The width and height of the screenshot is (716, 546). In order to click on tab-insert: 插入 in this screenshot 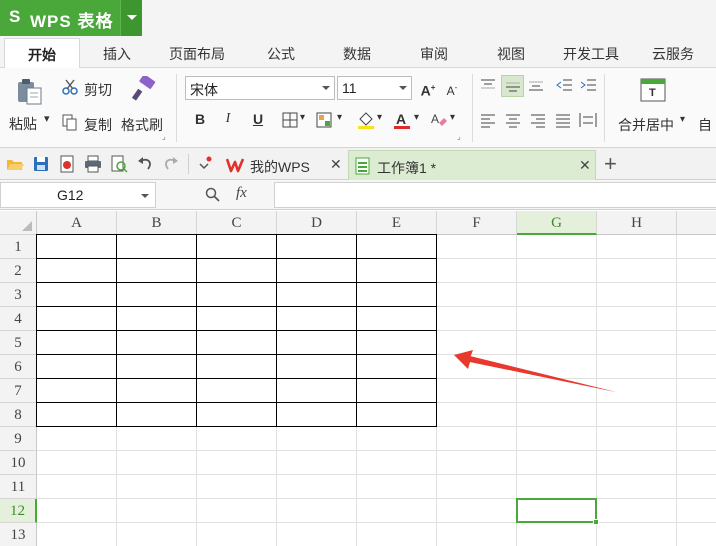, I will do `click(117, 56)`.